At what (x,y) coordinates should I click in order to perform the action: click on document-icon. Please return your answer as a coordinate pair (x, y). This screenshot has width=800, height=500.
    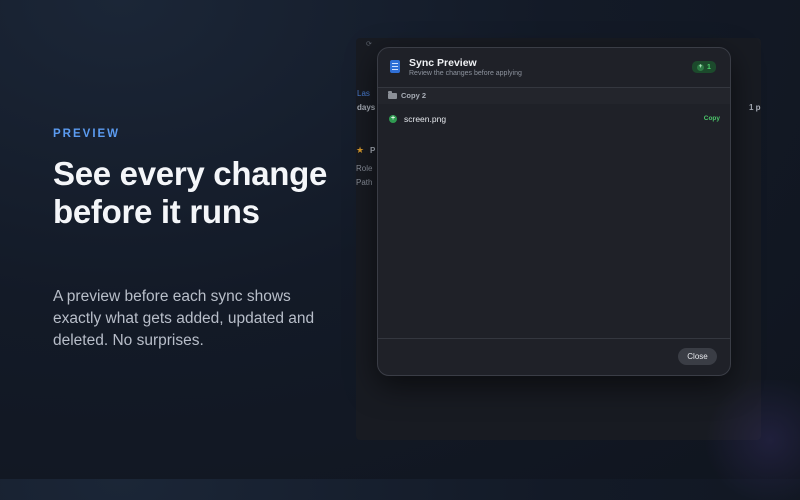
    Looking at the image, I should click on (395, 66).